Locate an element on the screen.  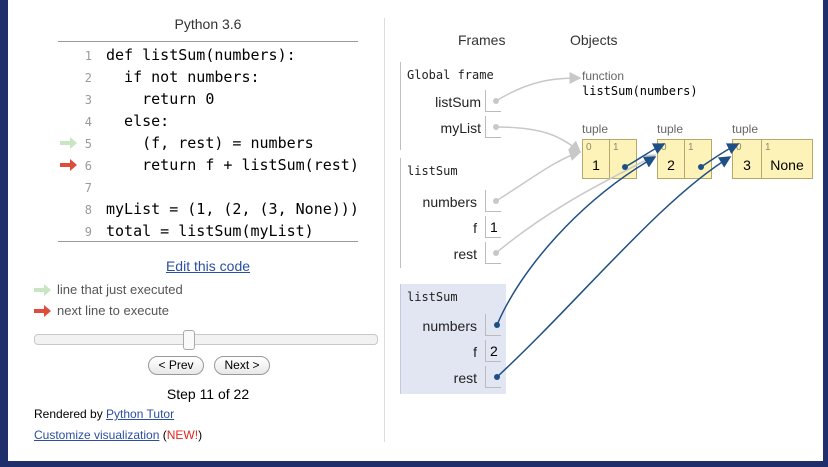
code-line-3: 3 return 0 is located at coordinates (208, 100).